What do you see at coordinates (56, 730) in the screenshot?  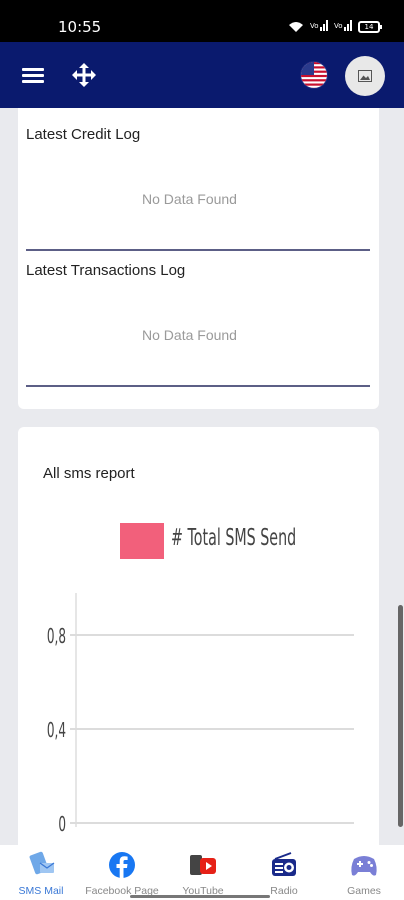 I see `y-tick-label: 0,4` at bounding box center [56, 730].